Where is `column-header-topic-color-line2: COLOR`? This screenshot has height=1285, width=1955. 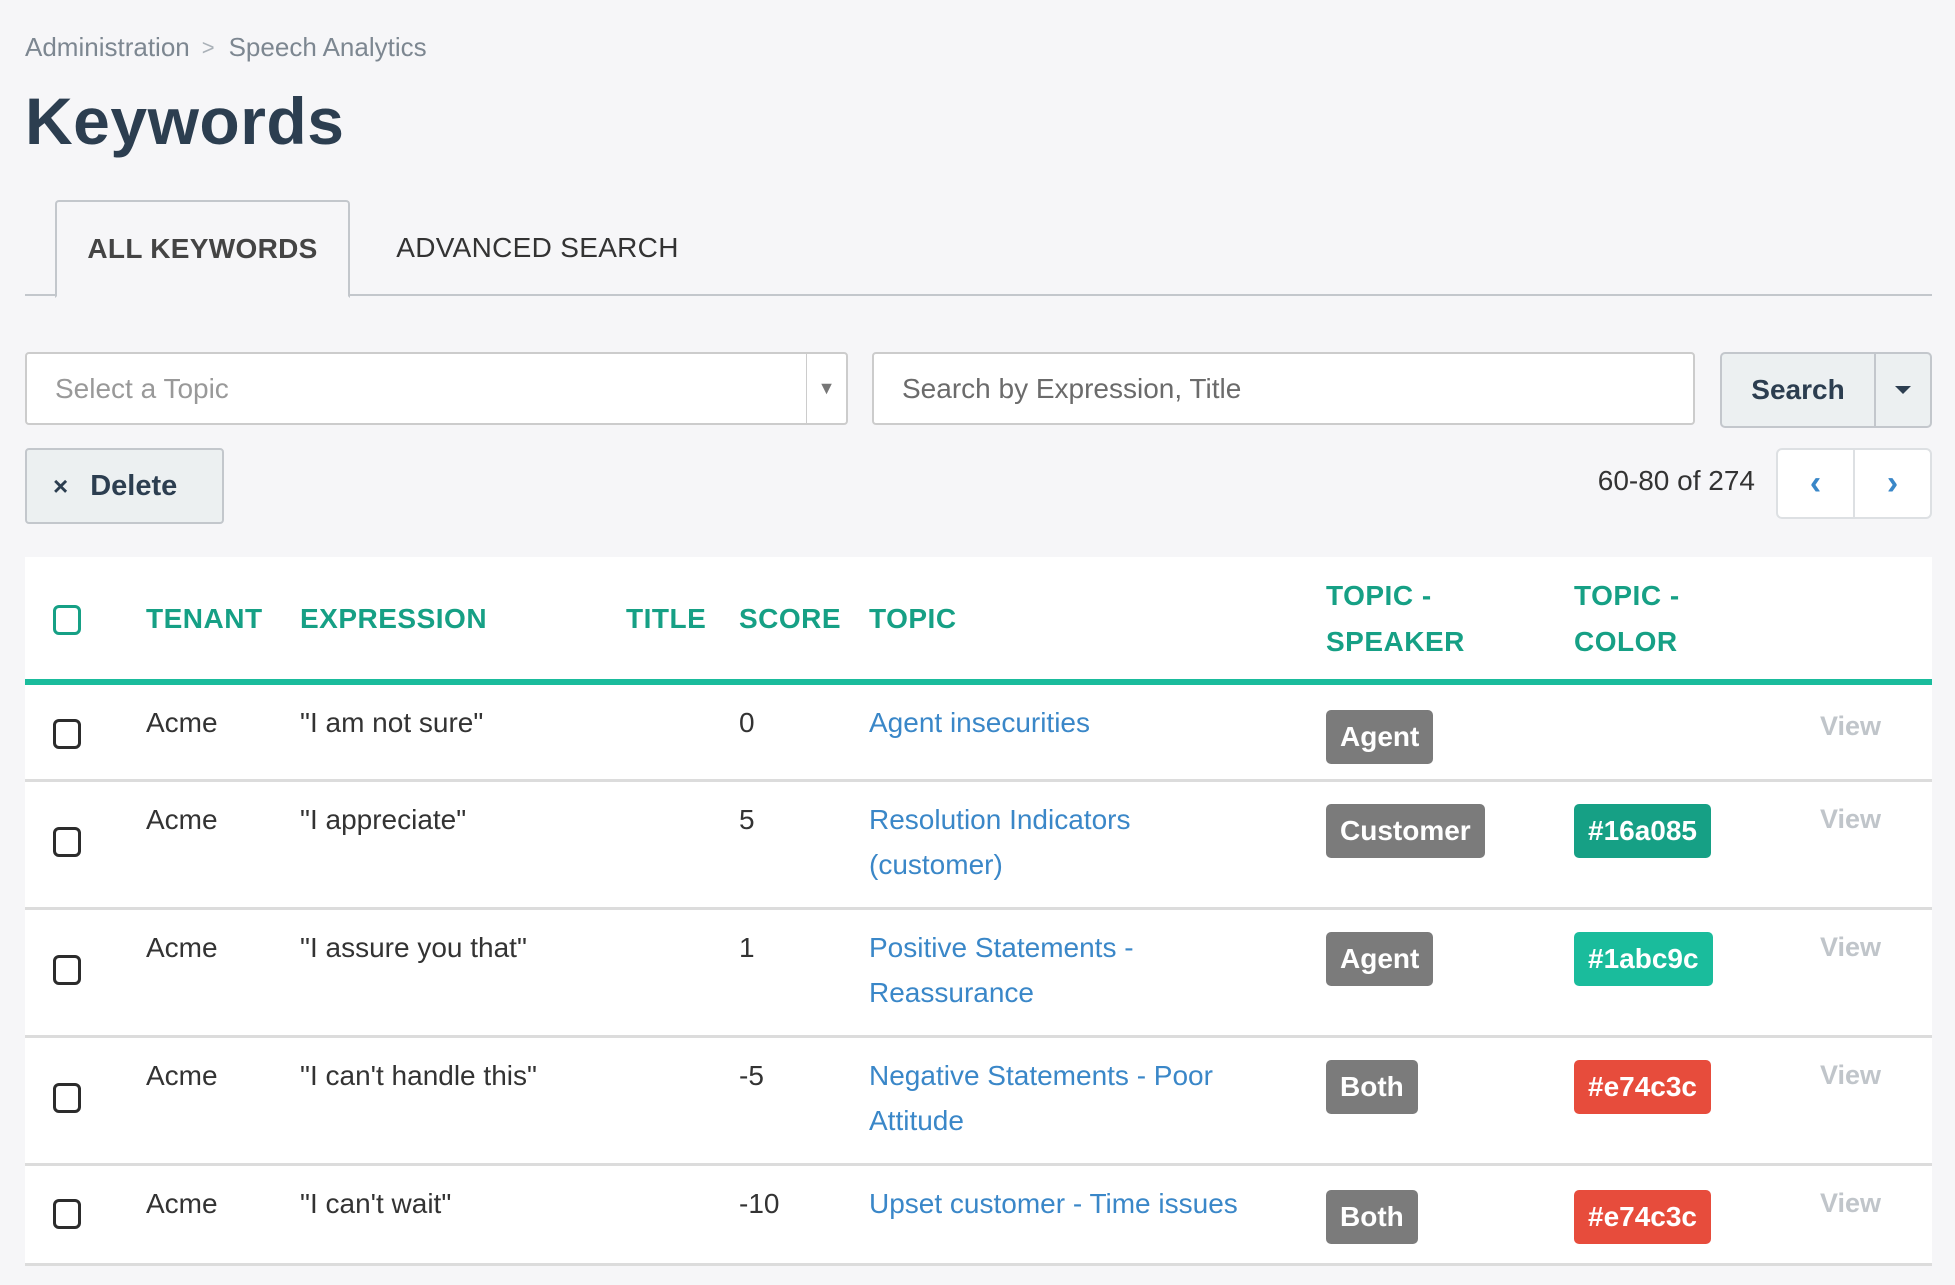 column-header-topic-color-line2: COLOR is located at coordinates (1626, 642).